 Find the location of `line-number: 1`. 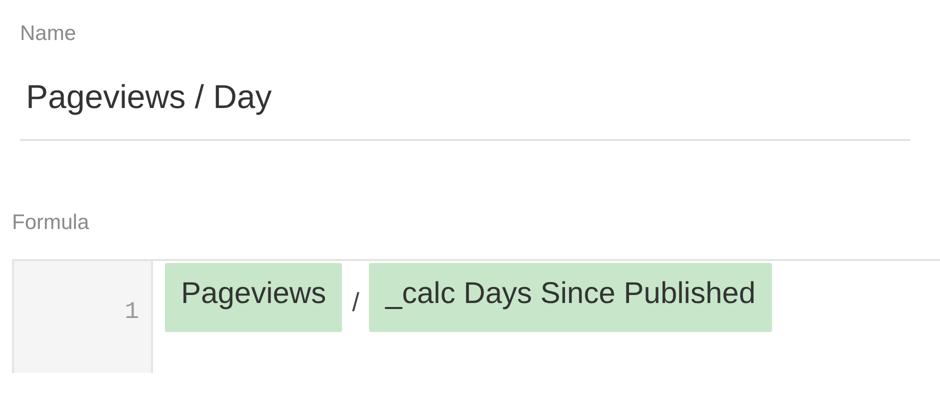

line-number: 1 is located at coordinates (131, 312).